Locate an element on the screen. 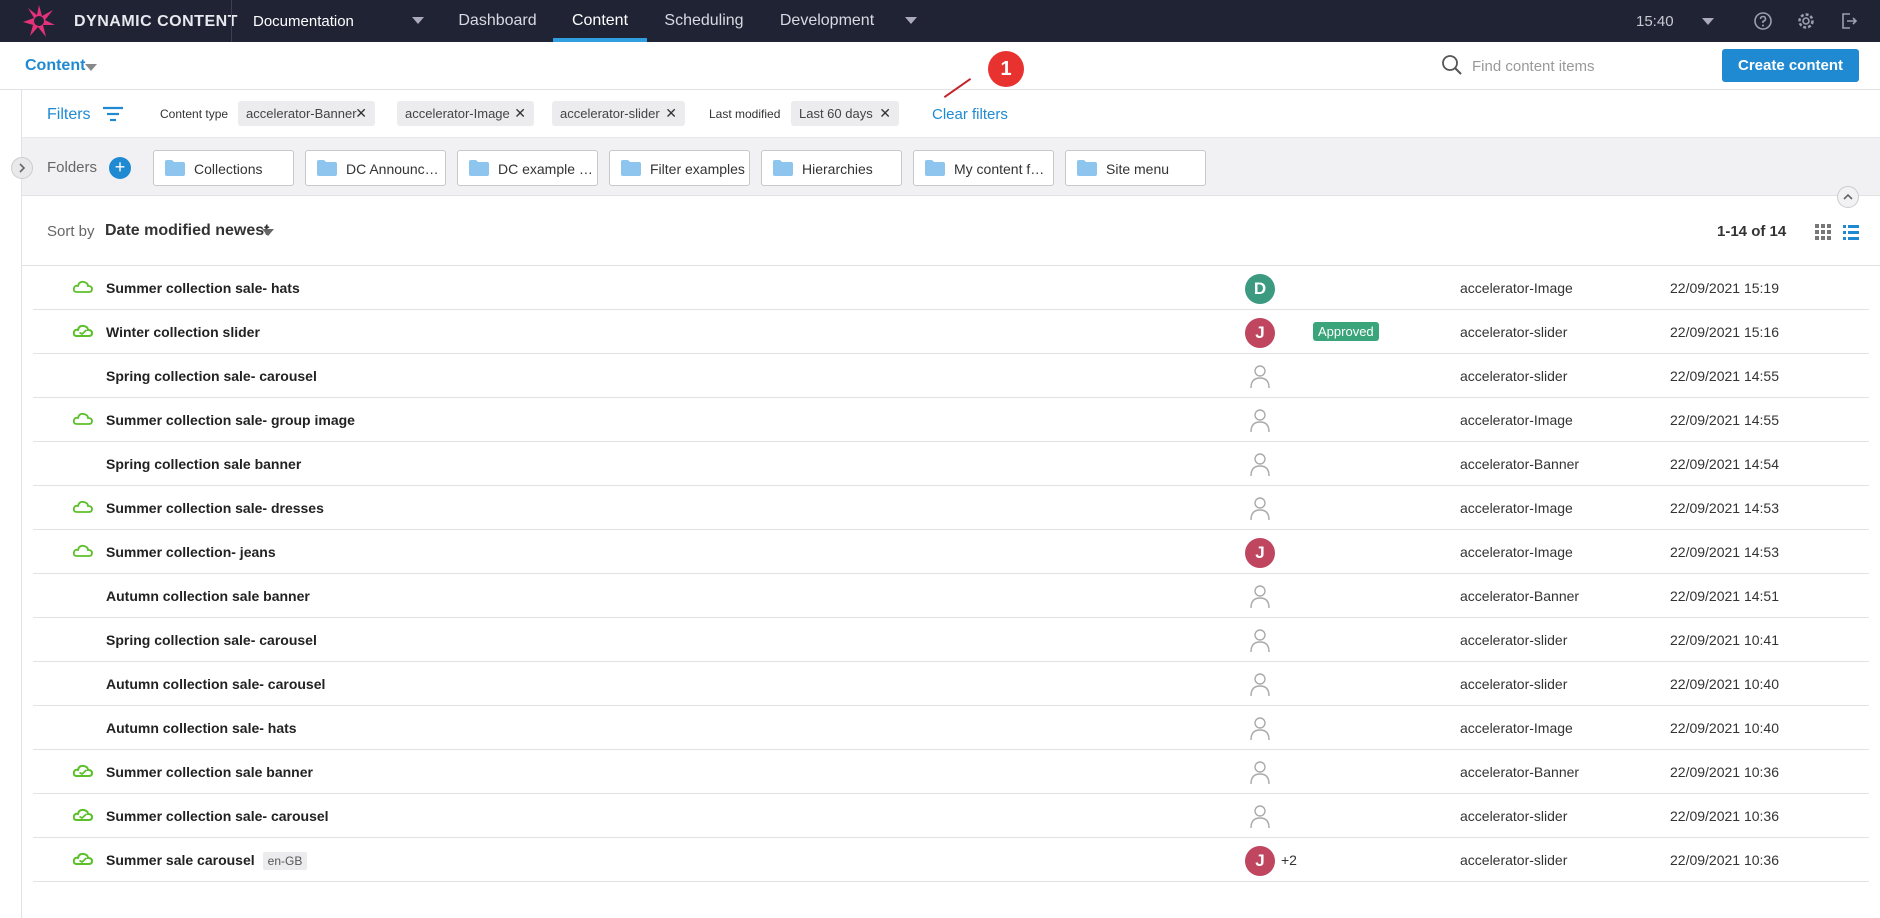 This screenshot has width=1880, height=918. tab-dashboard: Dashboard is located at coordinates (497, 21).